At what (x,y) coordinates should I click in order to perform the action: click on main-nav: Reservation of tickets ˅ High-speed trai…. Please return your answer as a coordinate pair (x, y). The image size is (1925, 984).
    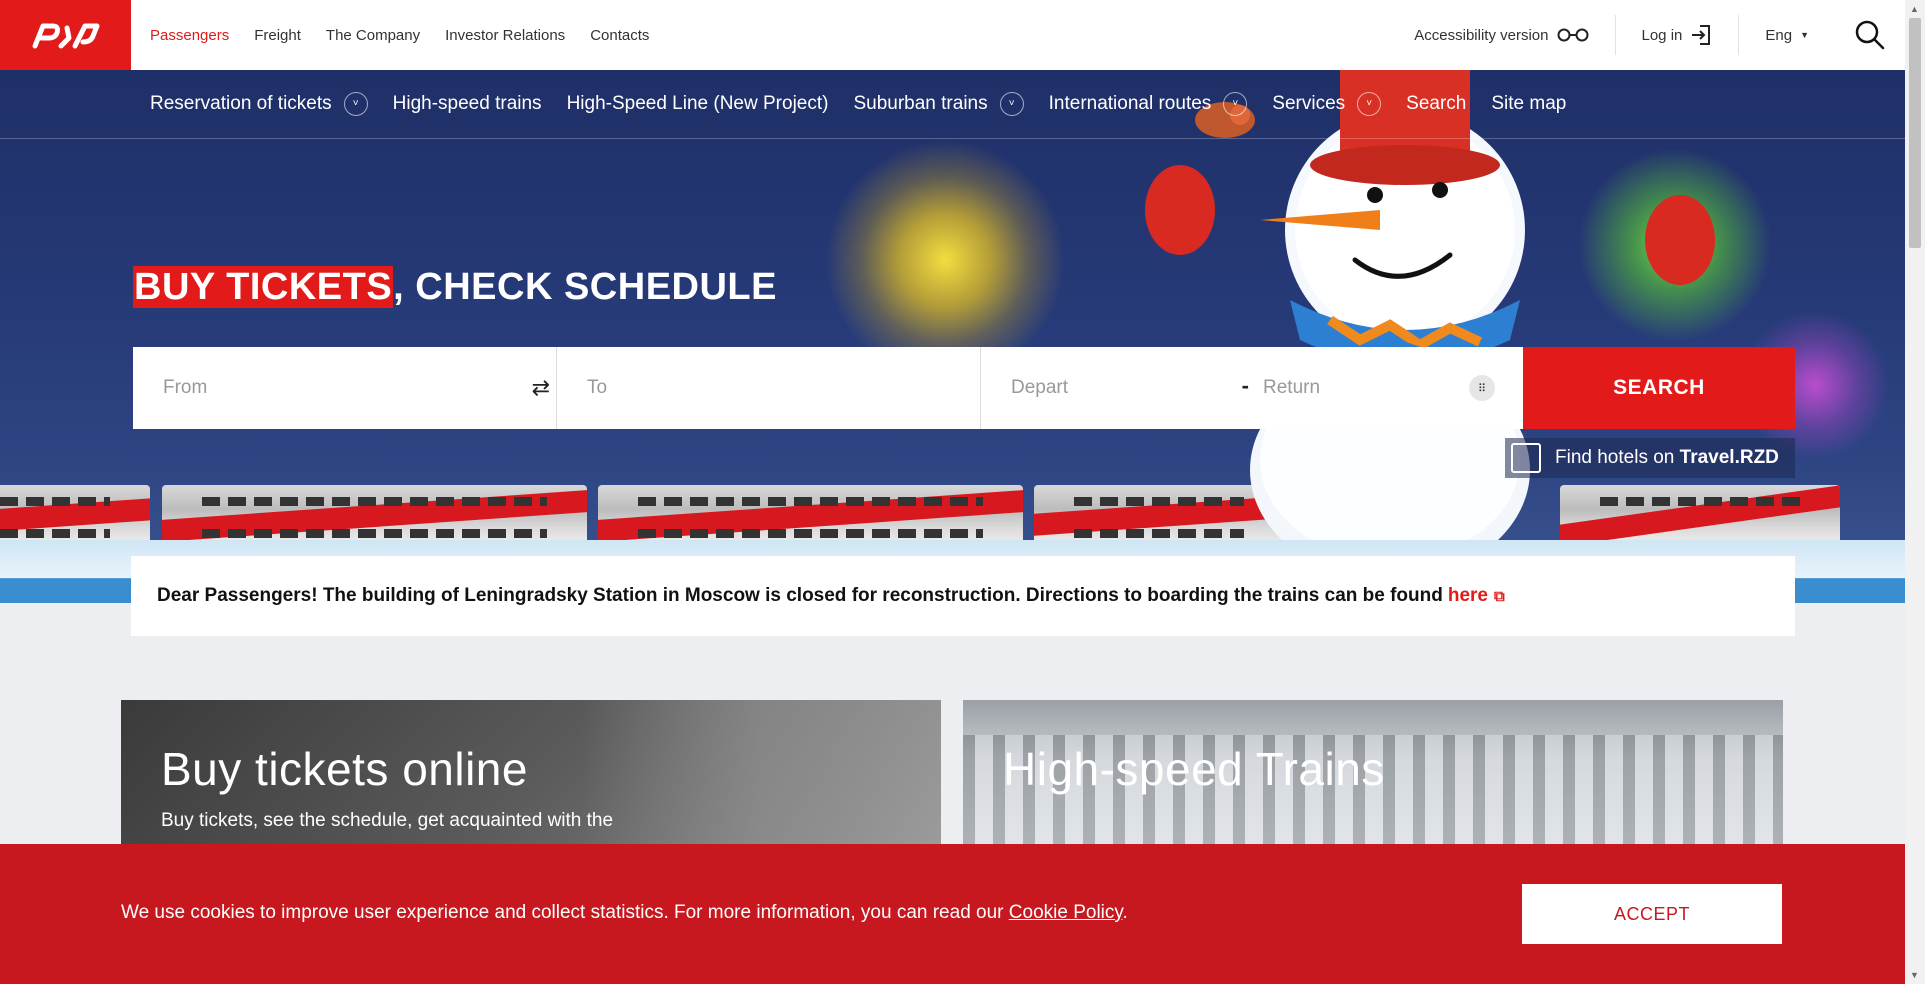
    Looking at the image, I should click on (952, 104).